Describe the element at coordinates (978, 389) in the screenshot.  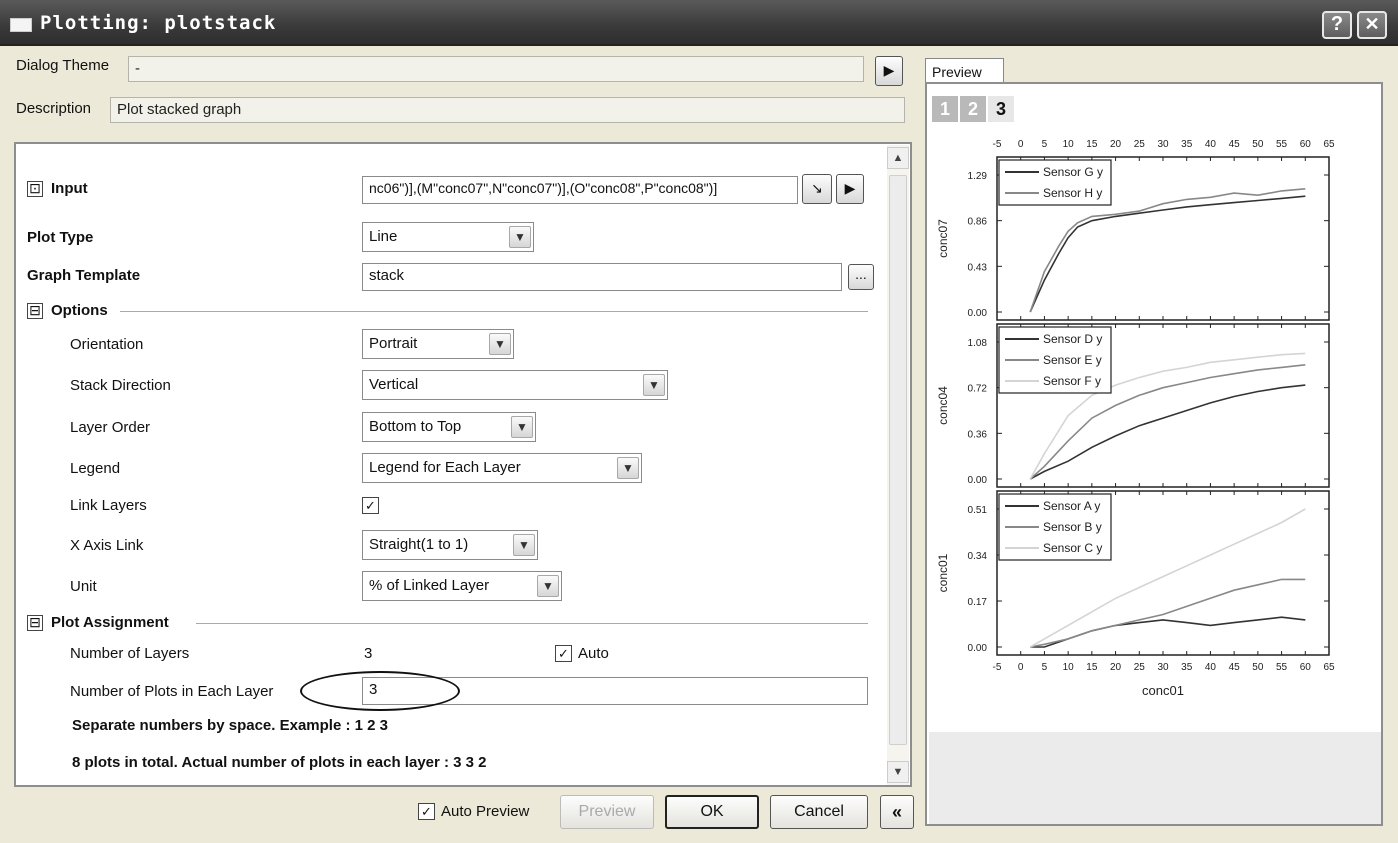
I see `y-tick-label: 0.72` at that location.